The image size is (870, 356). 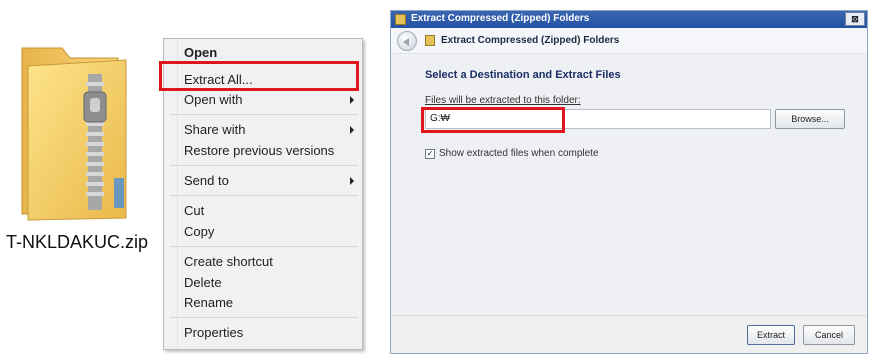 What do you see at coordinates (500, 18) in the screenshot?
I see `dialog-window-title: Extract Compressed (Zipped) Folders` at bounding box center [500, 18].